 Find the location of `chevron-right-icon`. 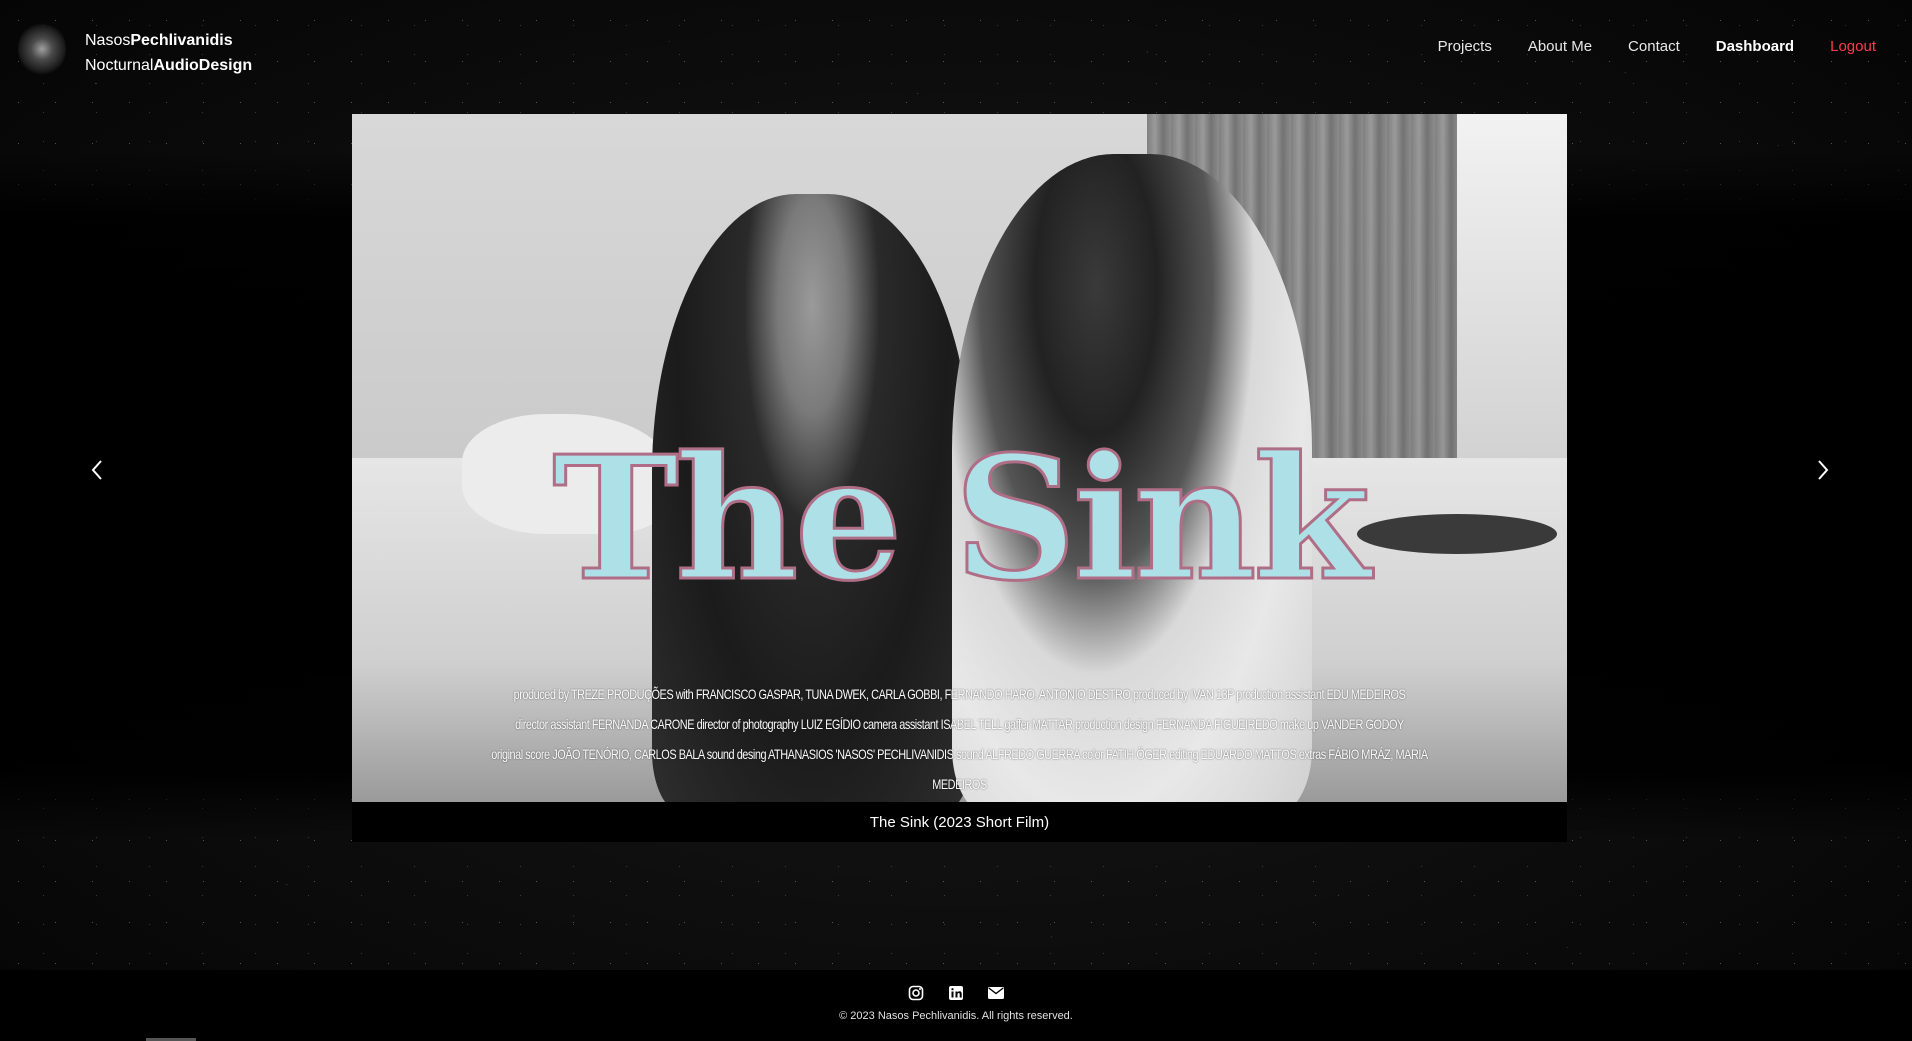

chevron-right-icon is located at coordinates (1823, 470).